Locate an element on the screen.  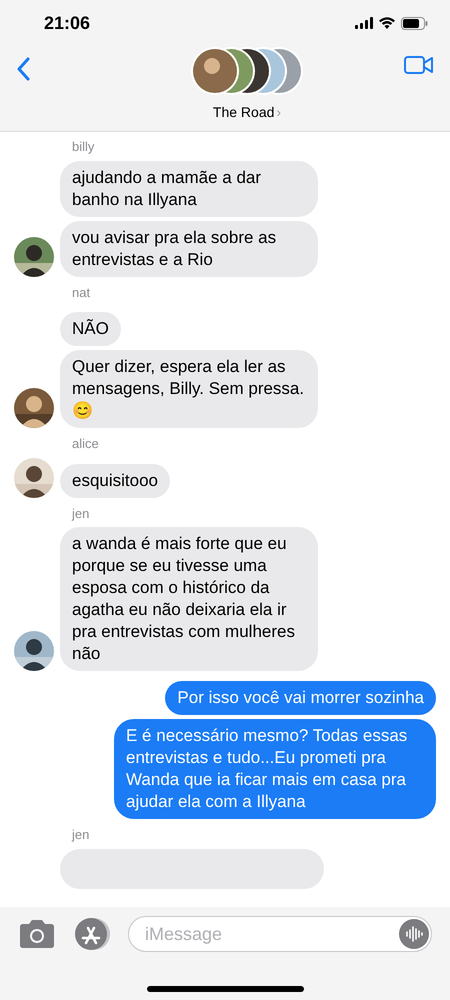
wifi-icon is located at coordinates (387, 23).